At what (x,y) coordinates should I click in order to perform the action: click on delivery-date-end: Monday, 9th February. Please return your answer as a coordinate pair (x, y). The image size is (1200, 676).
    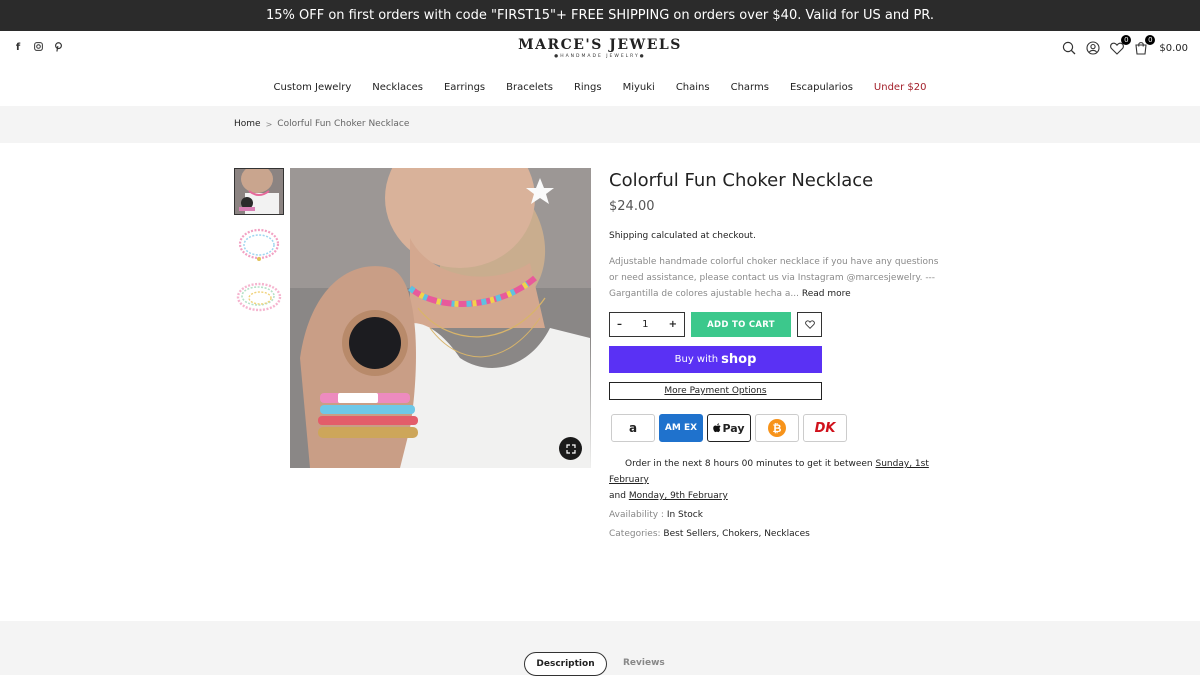
    Looking at the image, I should click on (678, 496).